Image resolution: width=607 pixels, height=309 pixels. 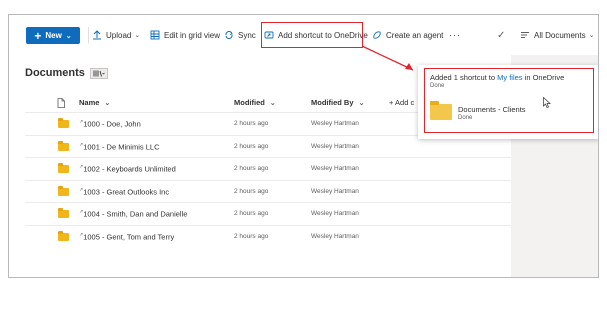 I want to click on all-documents-label: All Documents, so click(x=560, y=35).